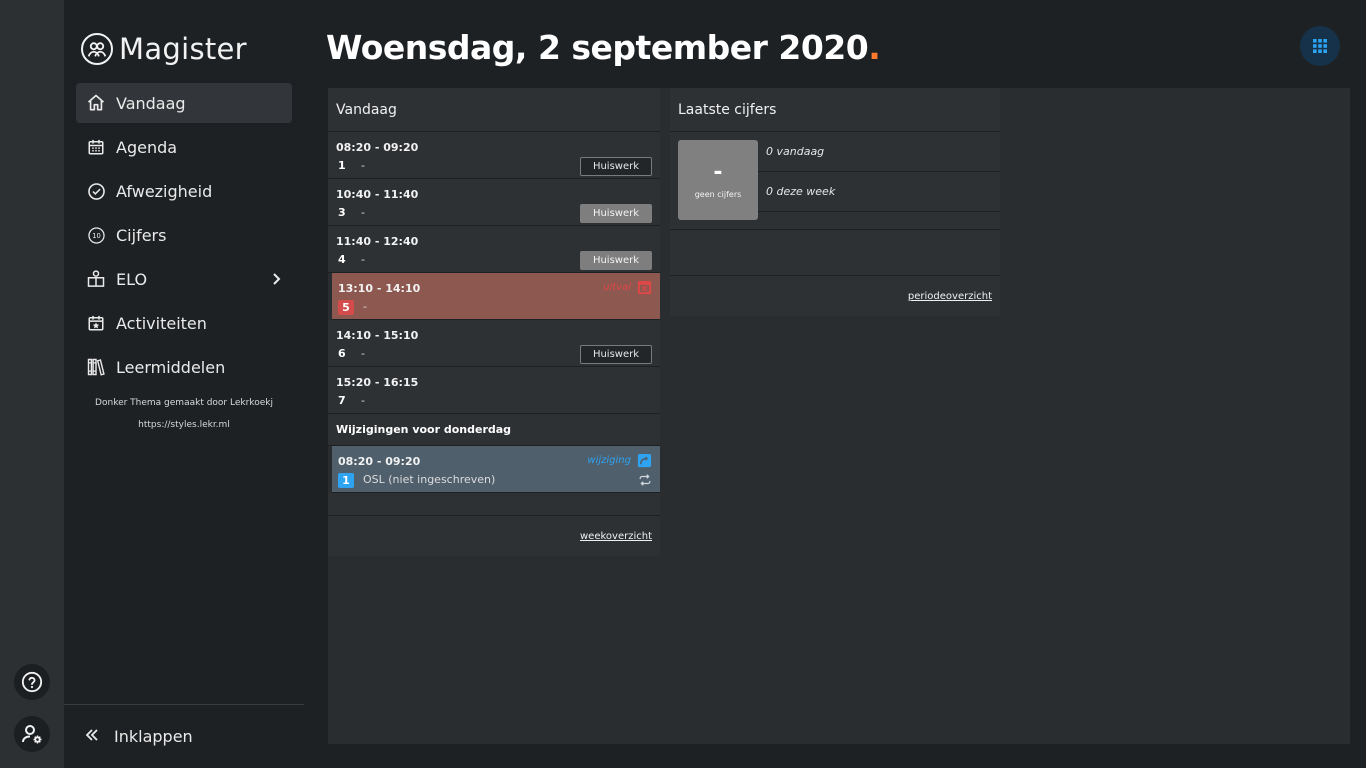 This screenshot has width=1366, height=768. What do you see at coordinates (835, 296) in the screenshot?
I see `grades-card-footer: periodeoverzicht` at bounding box center [835, 296].